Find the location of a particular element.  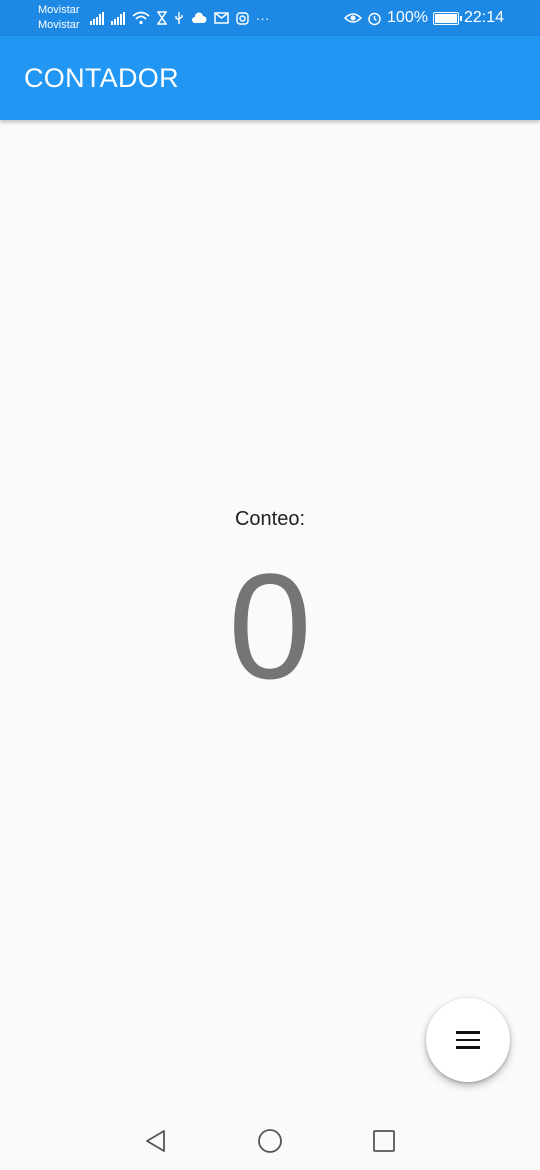

count-value: 0 is located at coordinates (270, 626).